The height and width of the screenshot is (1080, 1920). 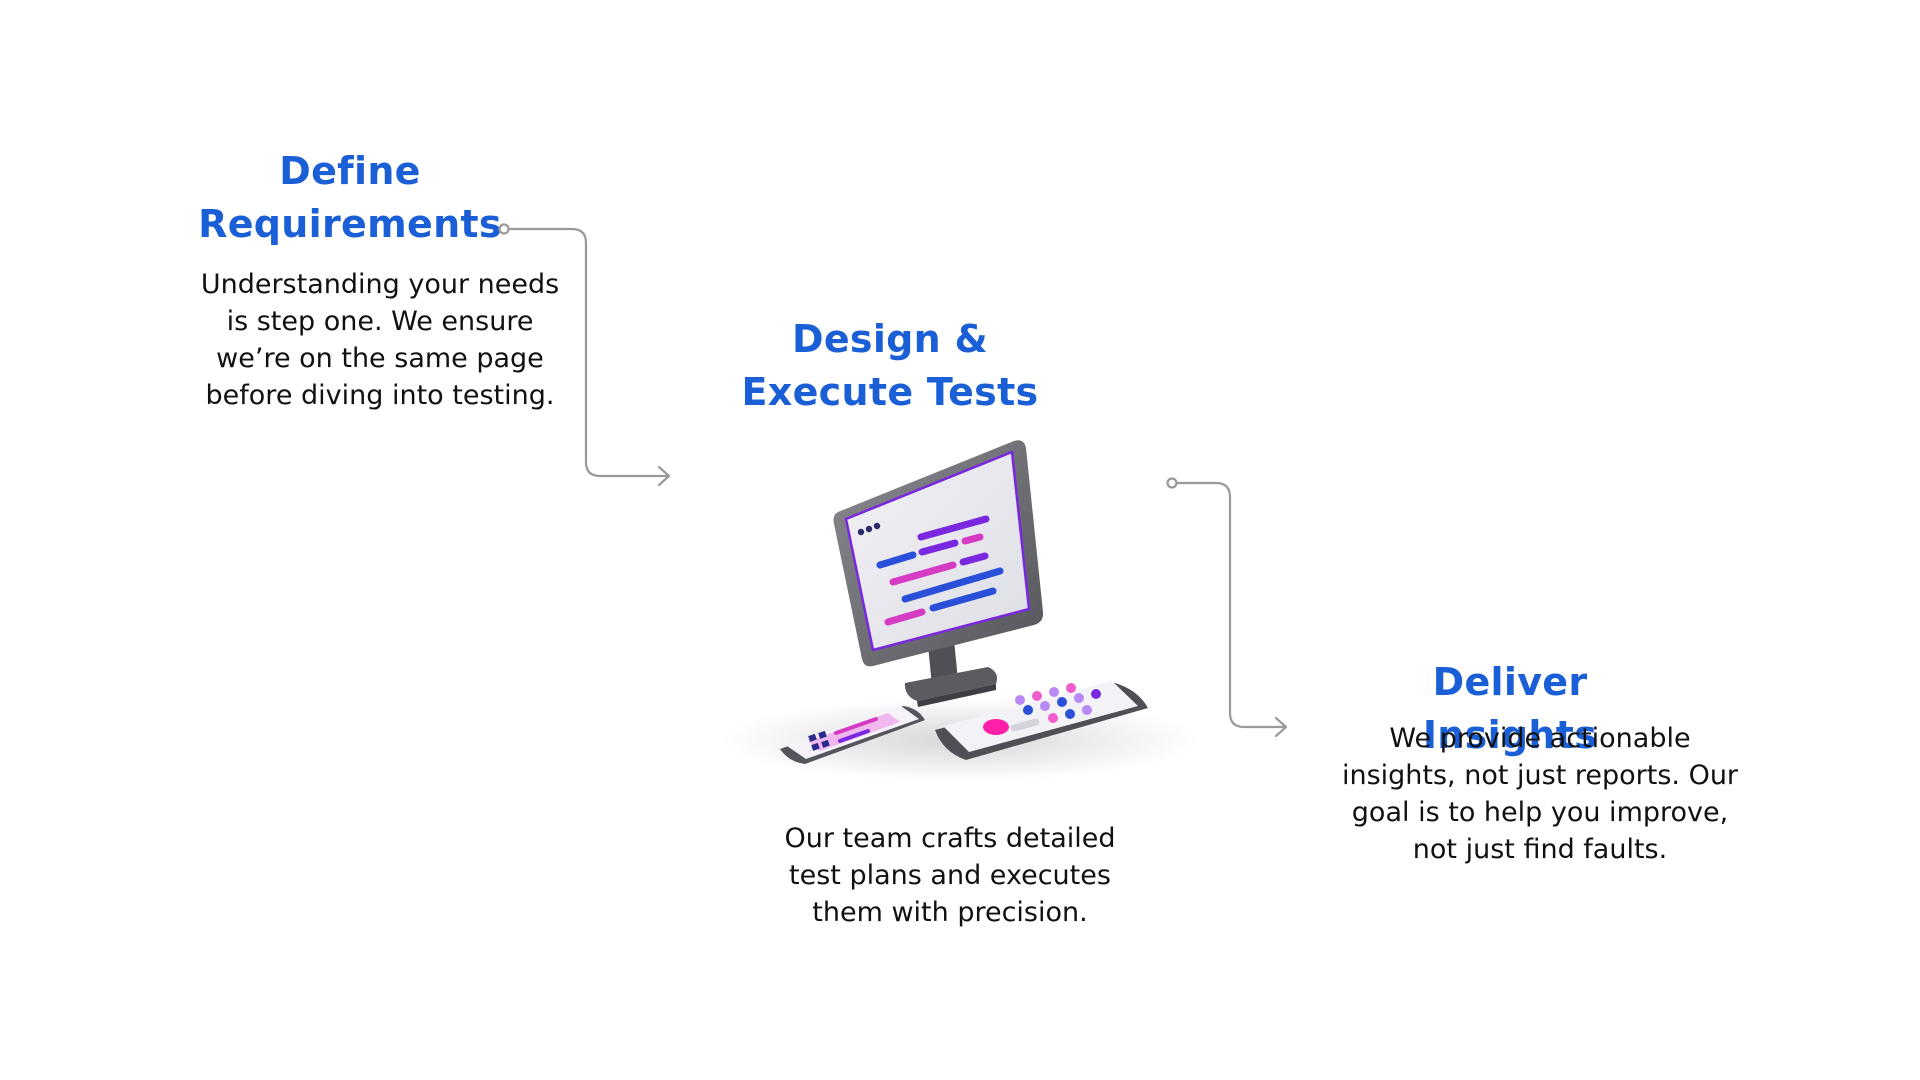 I want to click on monitor, so click(x=938, y=553).